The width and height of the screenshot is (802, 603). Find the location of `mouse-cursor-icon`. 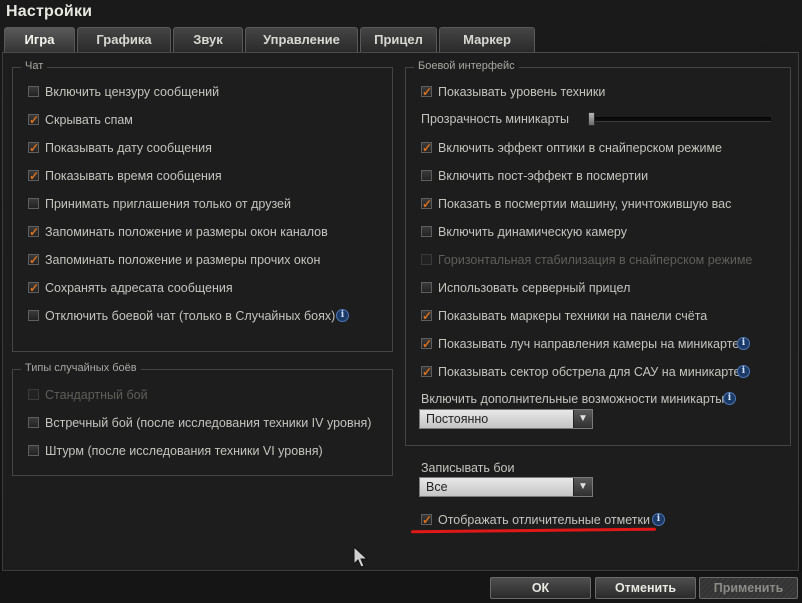

mouse-cursor-icon is located at coordinates (361, 557).